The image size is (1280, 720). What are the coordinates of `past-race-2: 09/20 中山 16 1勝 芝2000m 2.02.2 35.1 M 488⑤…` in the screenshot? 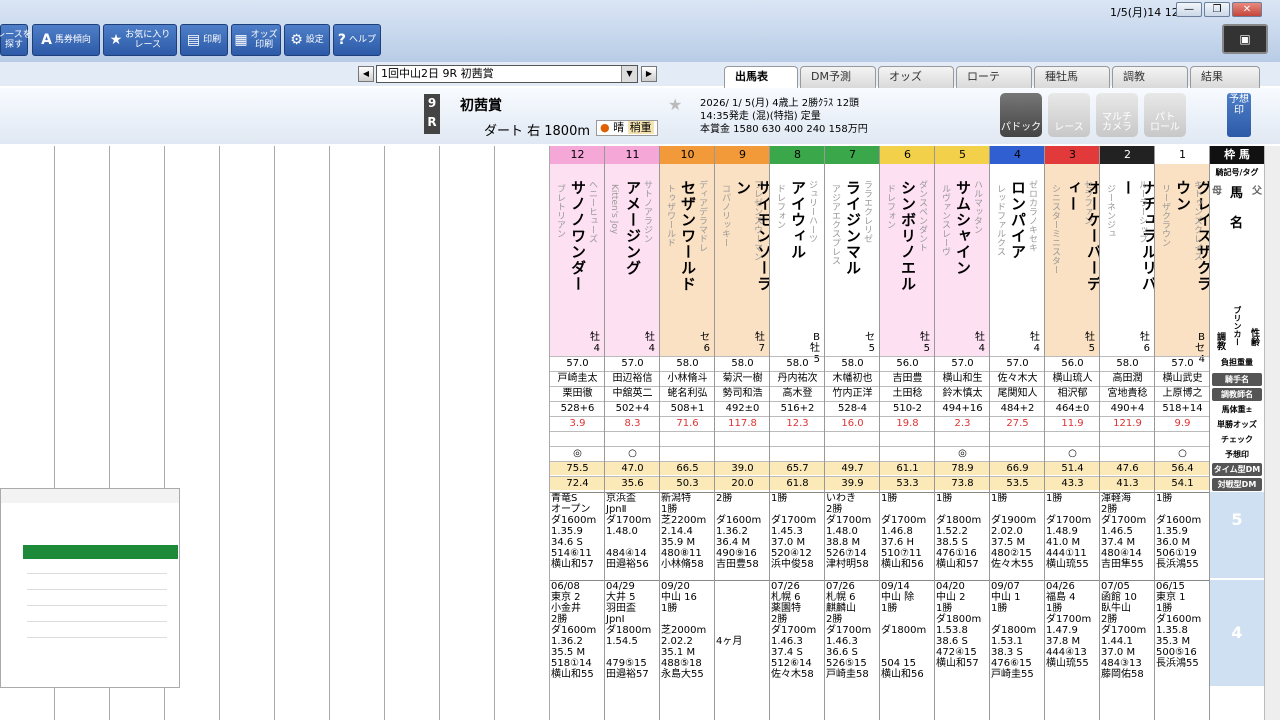 It's located at (687, 633).